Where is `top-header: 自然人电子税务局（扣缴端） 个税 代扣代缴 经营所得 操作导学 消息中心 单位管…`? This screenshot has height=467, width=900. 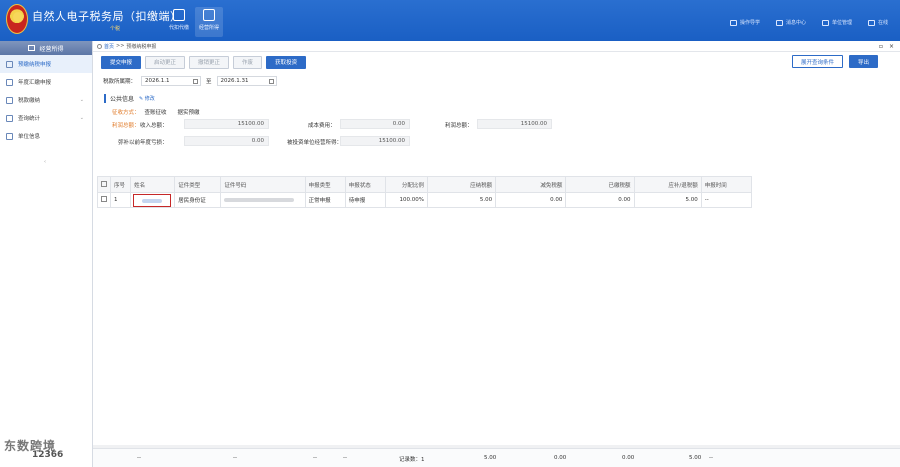 top-header: 自然人电子税务局（扣缴端） 个税 代扣代缴 经营所得 操作导学 消息中心 单位管… is located at coordinates (450, 20).